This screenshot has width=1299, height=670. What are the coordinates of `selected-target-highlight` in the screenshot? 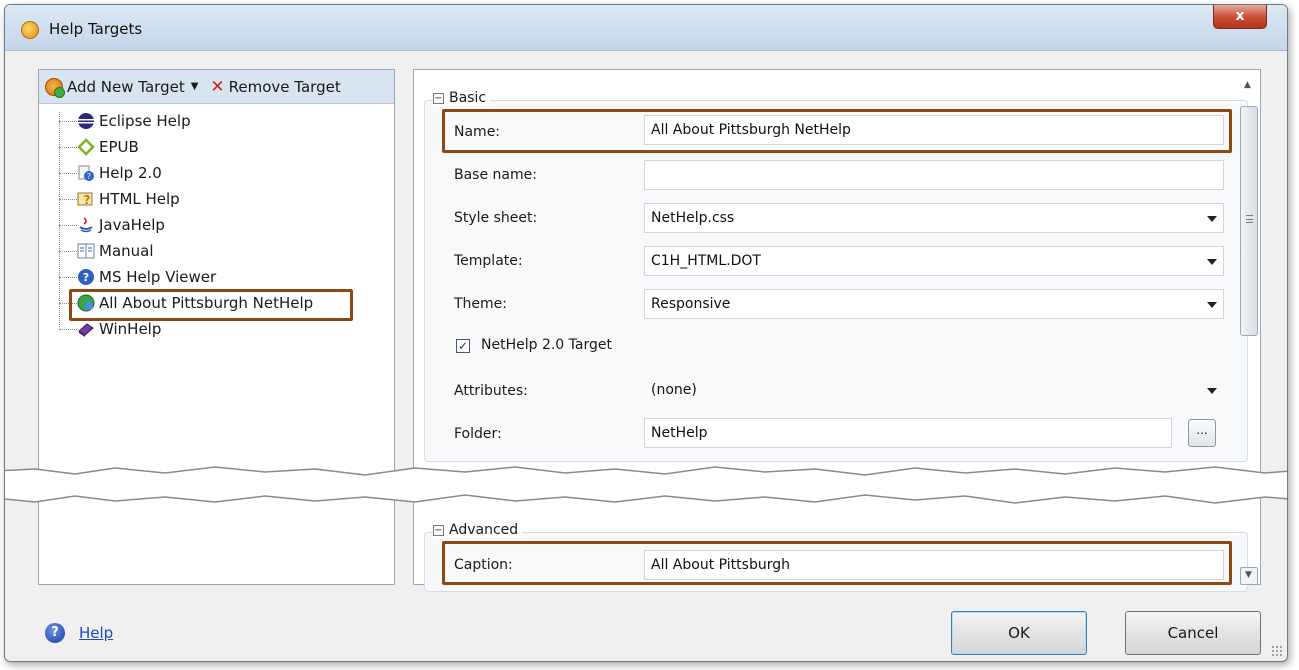 It's located at (211, 305).